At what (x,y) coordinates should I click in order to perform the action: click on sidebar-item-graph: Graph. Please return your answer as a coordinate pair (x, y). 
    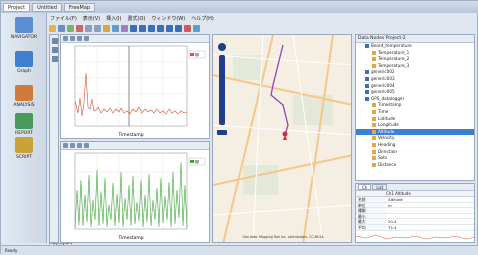
    Looking at the image, I should click on (24, 62).